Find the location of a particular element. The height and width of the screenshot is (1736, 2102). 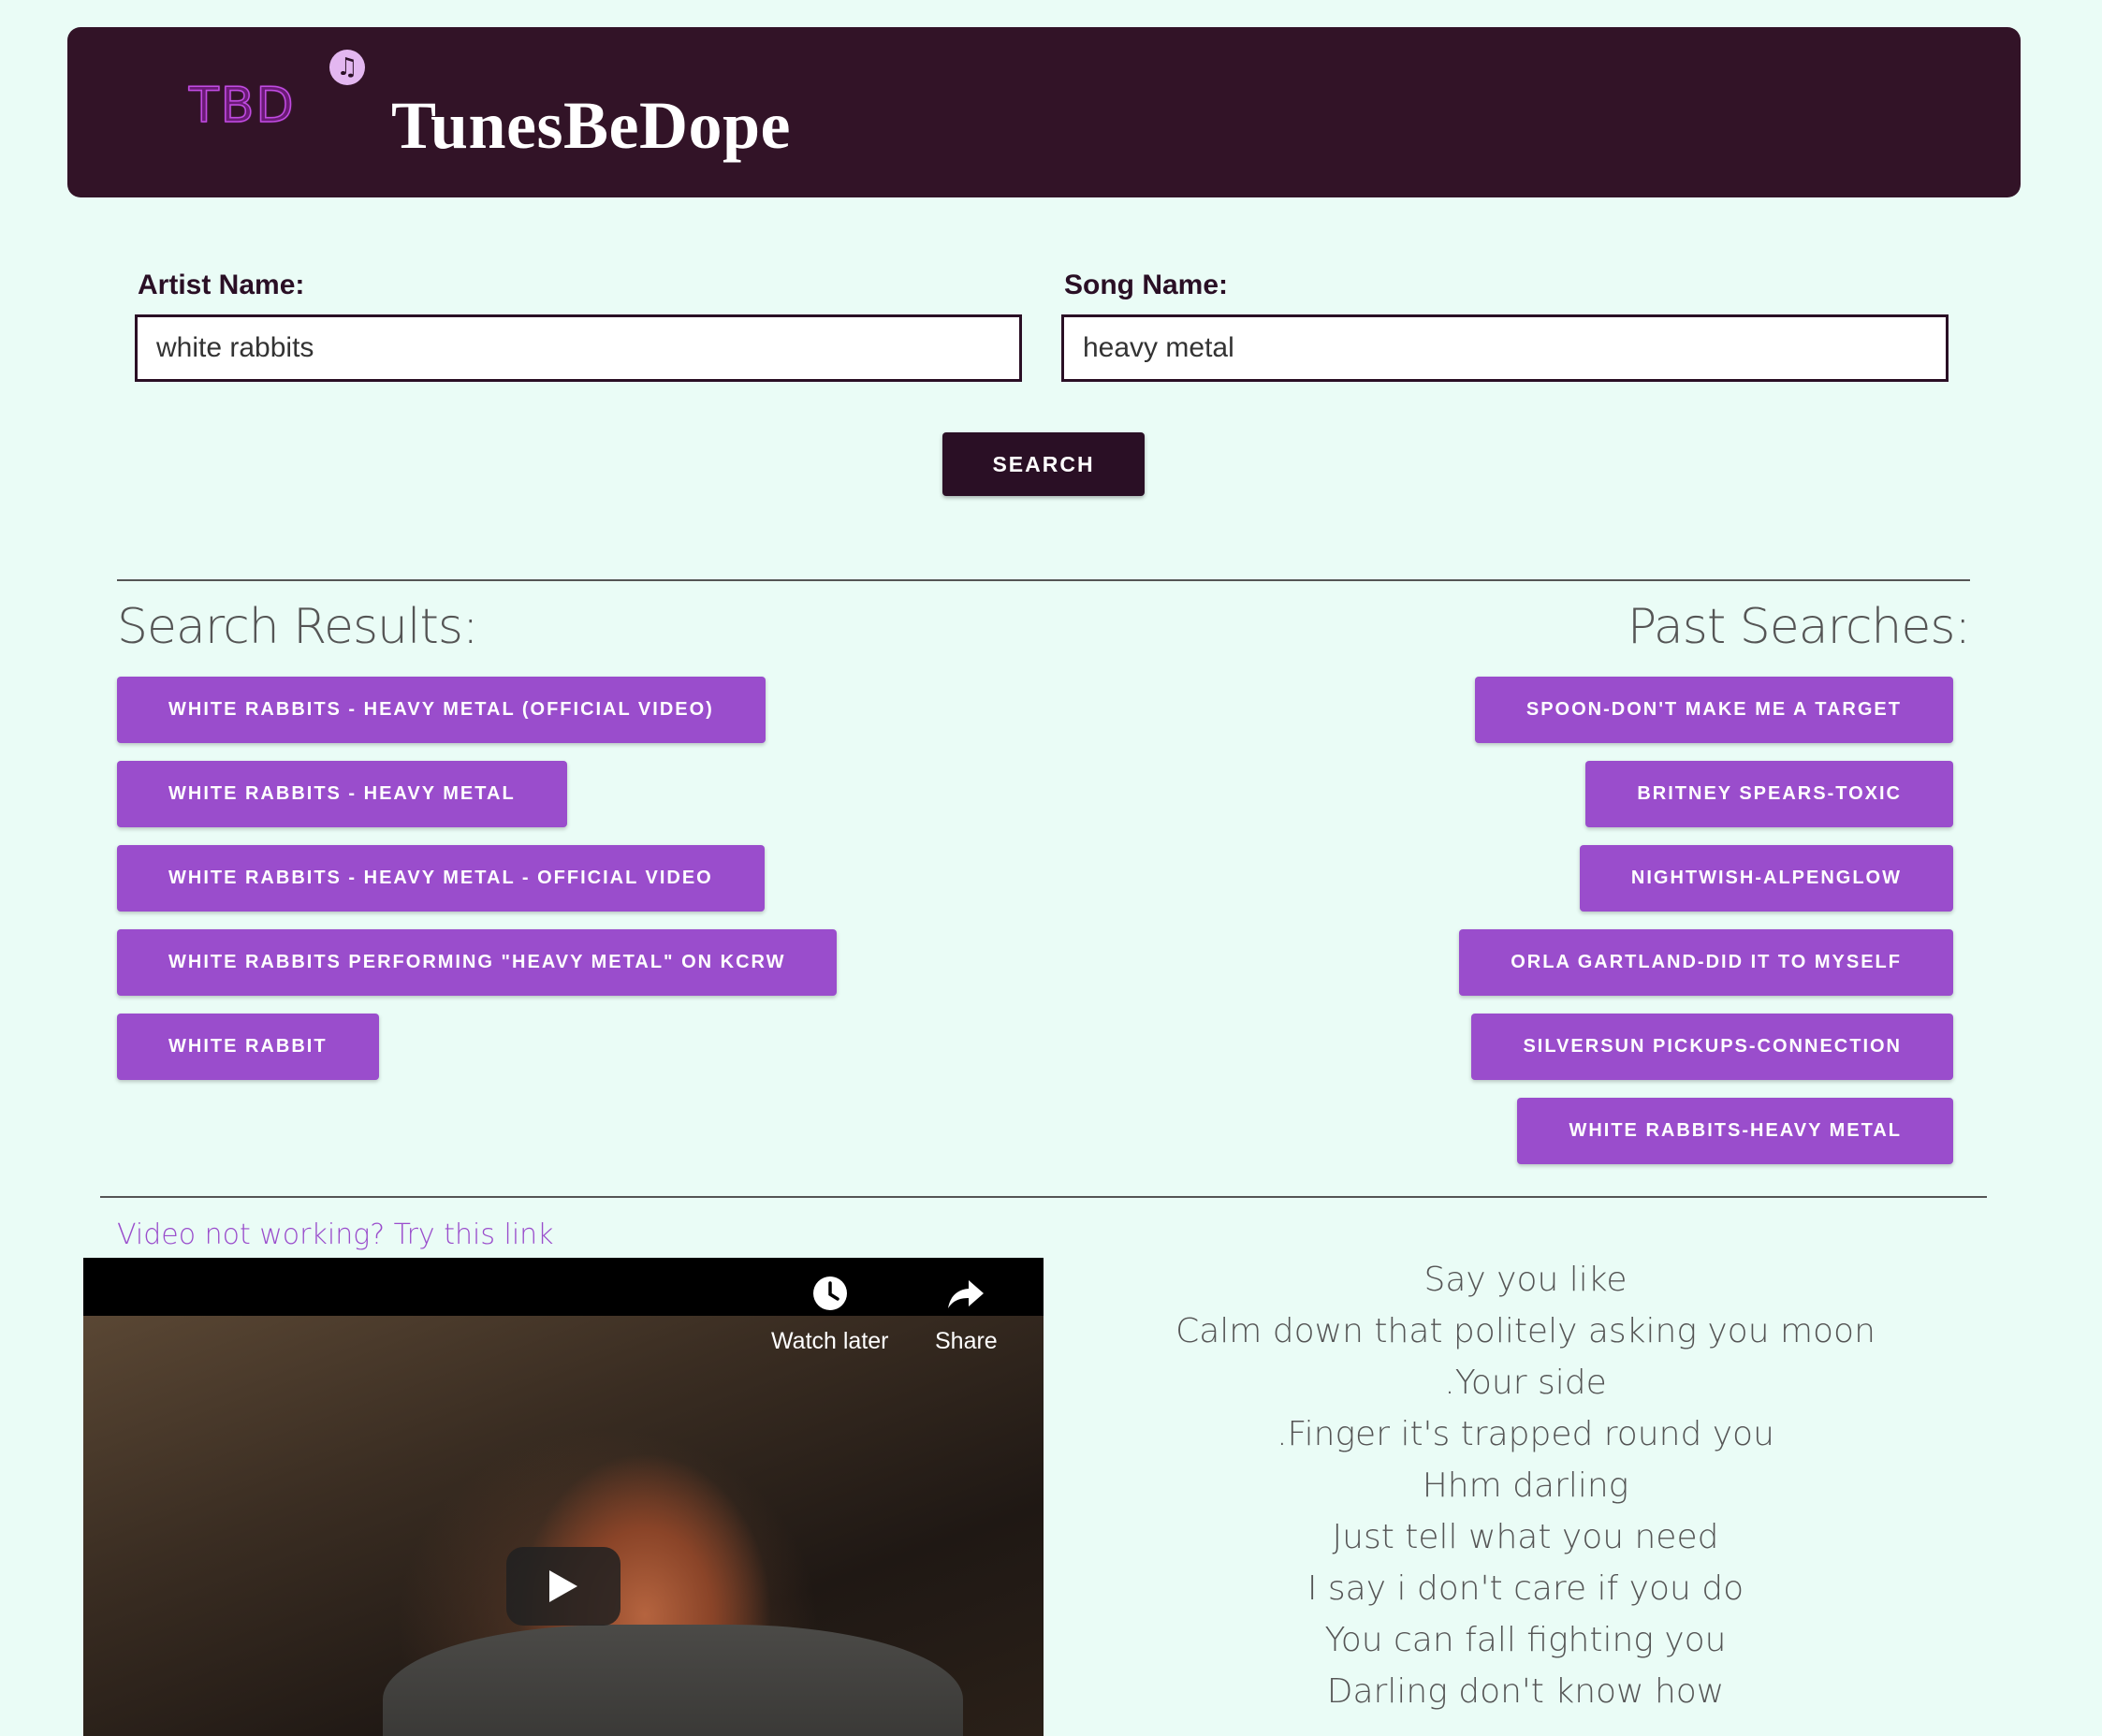

clock-icon is located at coordinates (830, 1298).